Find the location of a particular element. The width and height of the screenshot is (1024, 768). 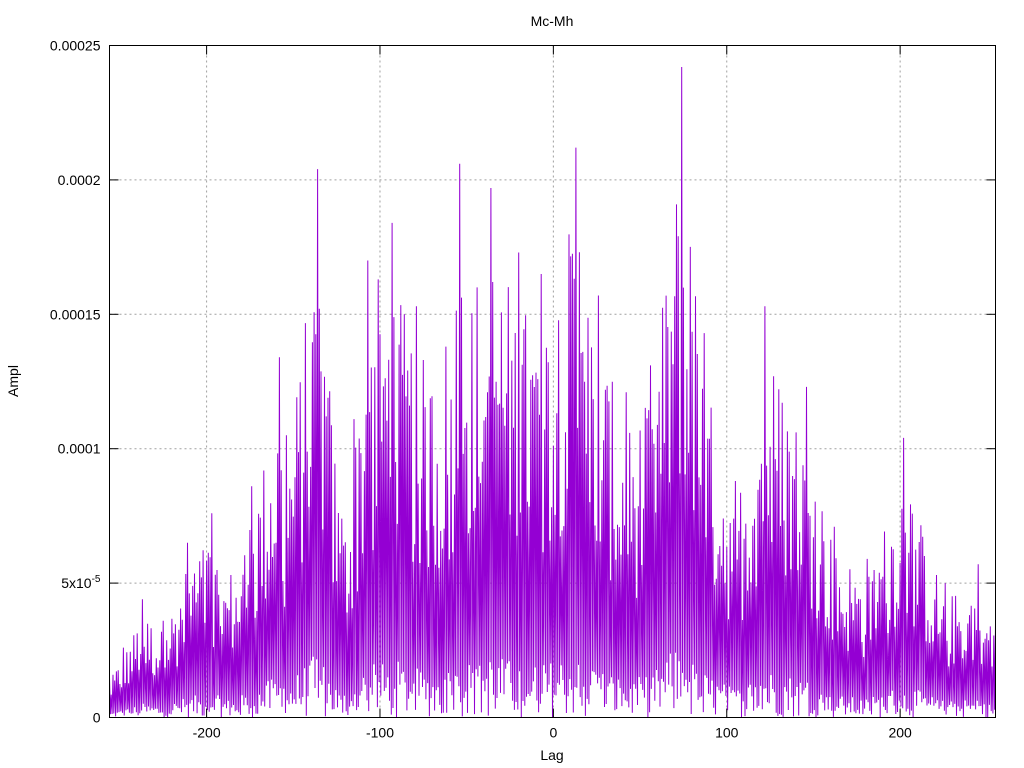

y-tick-exponent: -5 is located at coordinates (96, 579).